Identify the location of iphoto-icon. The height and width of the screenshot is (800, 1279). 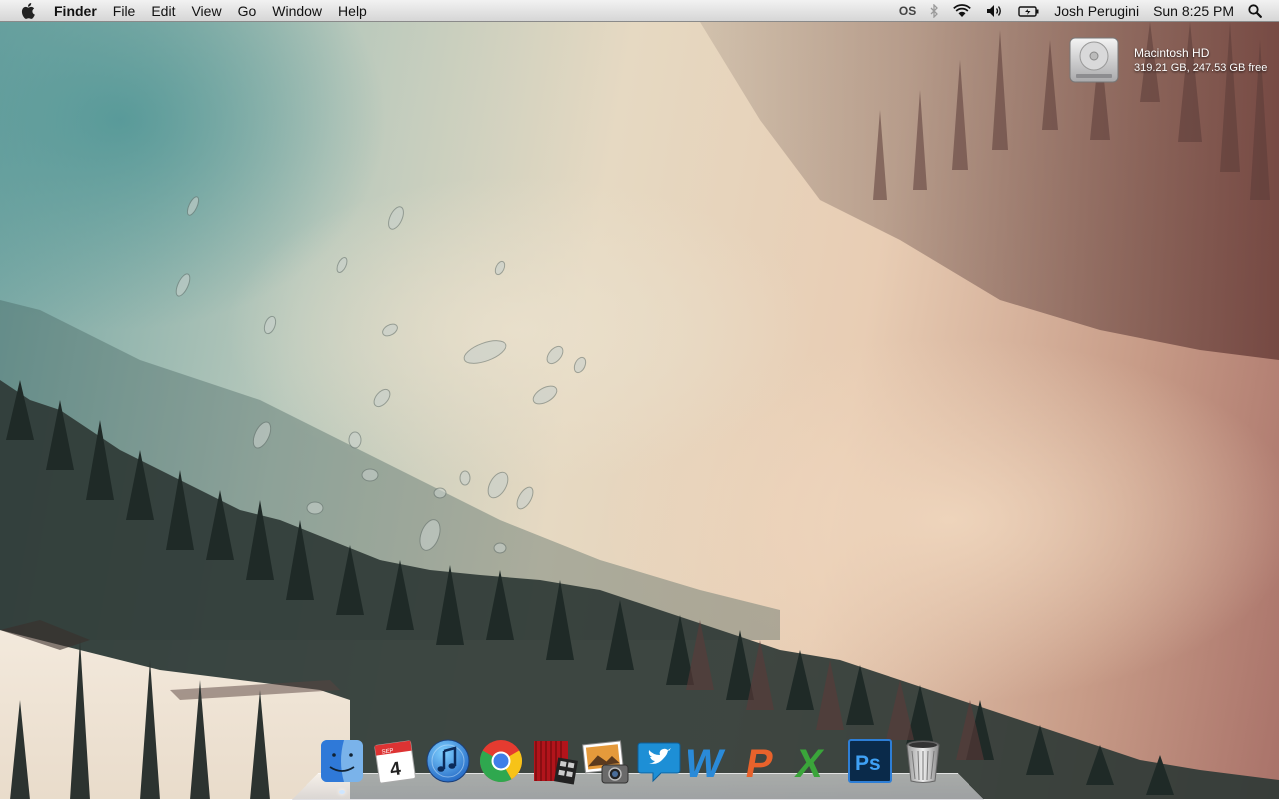
(605, 762).